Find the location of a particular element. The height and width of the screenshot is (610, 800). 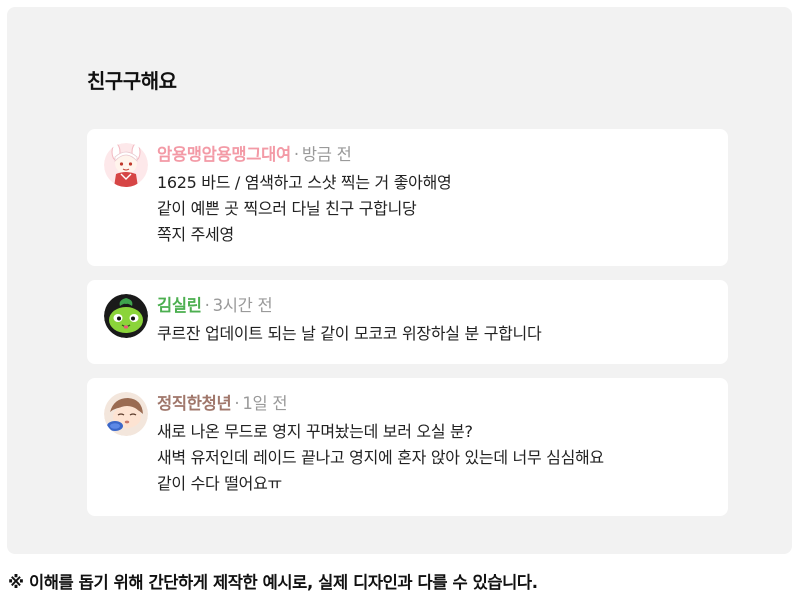

author-name: 정직한청년 is located at coordinates (194, 403).